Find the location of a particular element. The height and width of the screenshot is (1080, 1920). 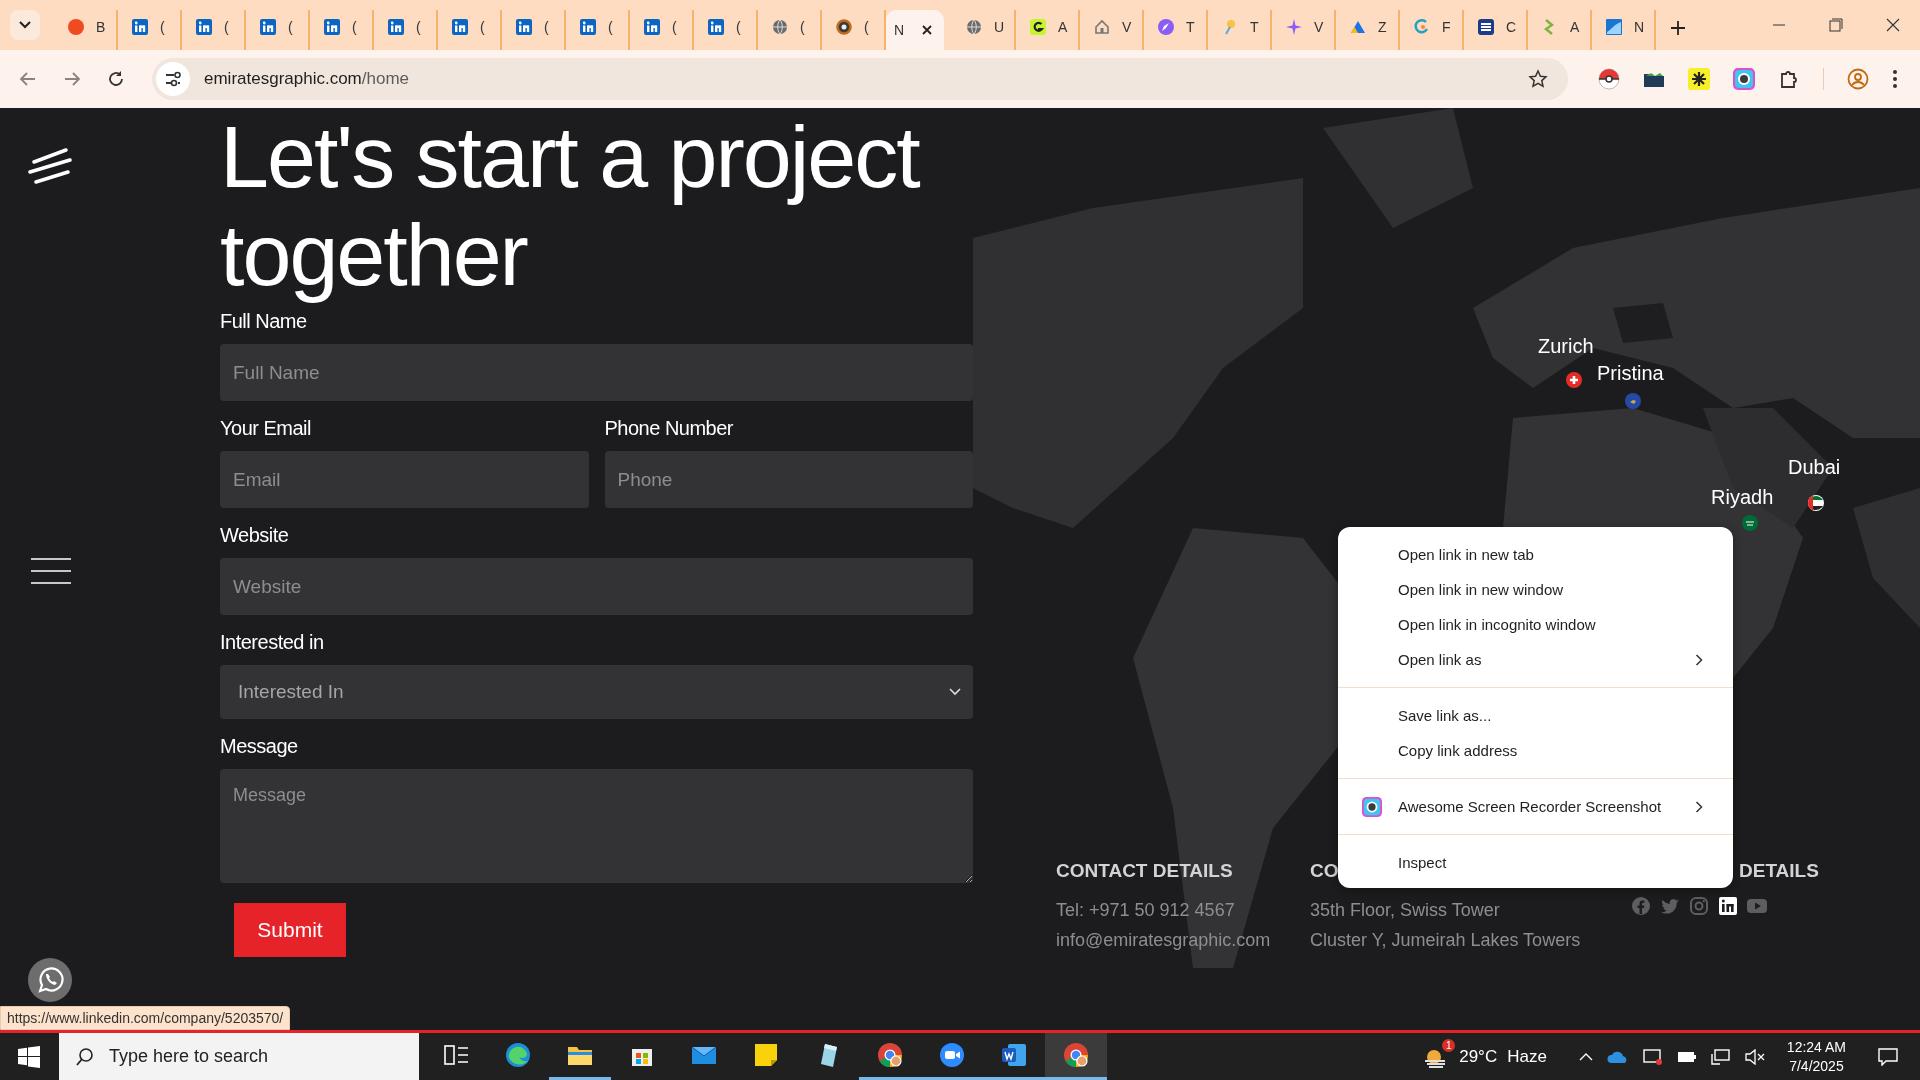

bird-icon is located at coordinates (1670, 906).